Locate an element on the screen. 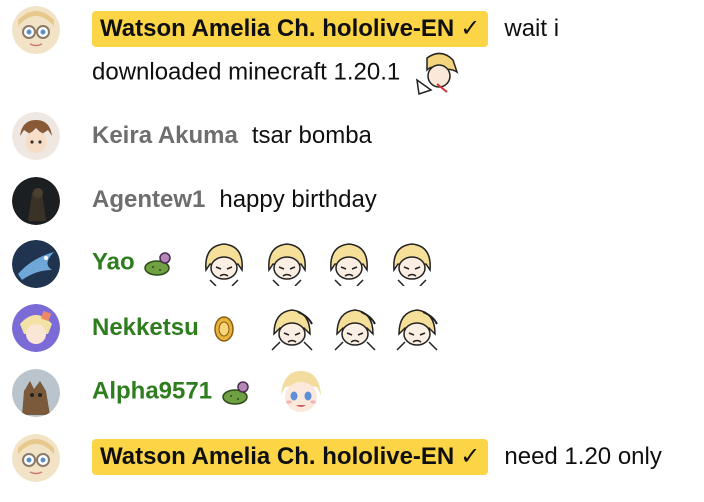  author-name: Keira Akuma is located at coordinates (165, 135).